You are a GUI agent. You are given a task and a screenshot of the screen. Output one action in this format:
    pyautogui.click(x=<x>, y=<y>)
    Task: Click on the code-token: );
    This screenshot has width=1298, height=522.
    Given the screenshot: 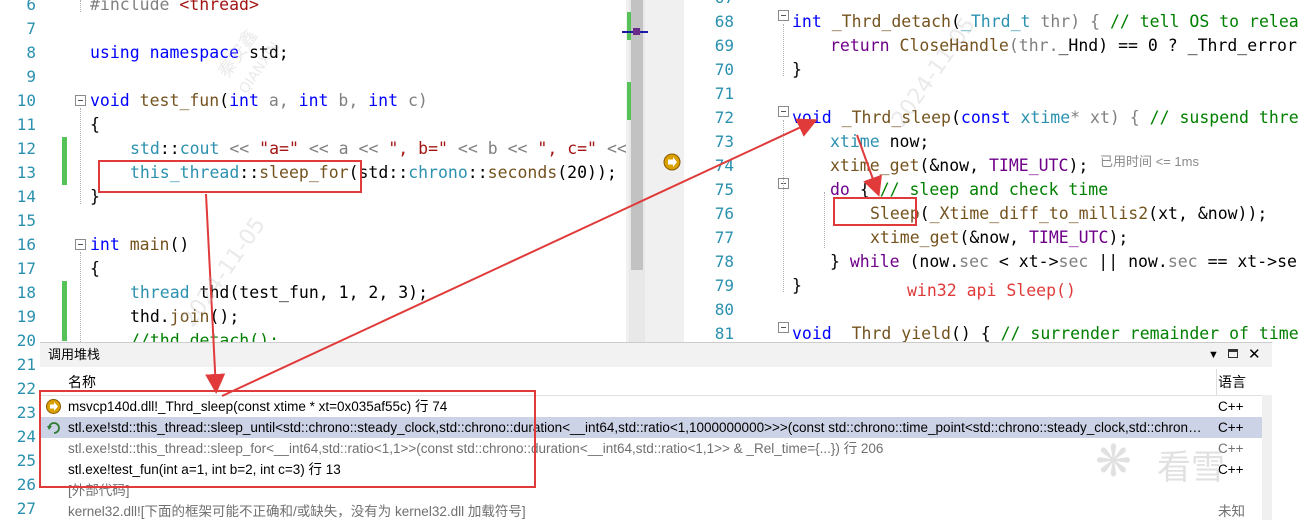 What is the action you would take?
    pyautogui.click(x=1118, y=237)
    